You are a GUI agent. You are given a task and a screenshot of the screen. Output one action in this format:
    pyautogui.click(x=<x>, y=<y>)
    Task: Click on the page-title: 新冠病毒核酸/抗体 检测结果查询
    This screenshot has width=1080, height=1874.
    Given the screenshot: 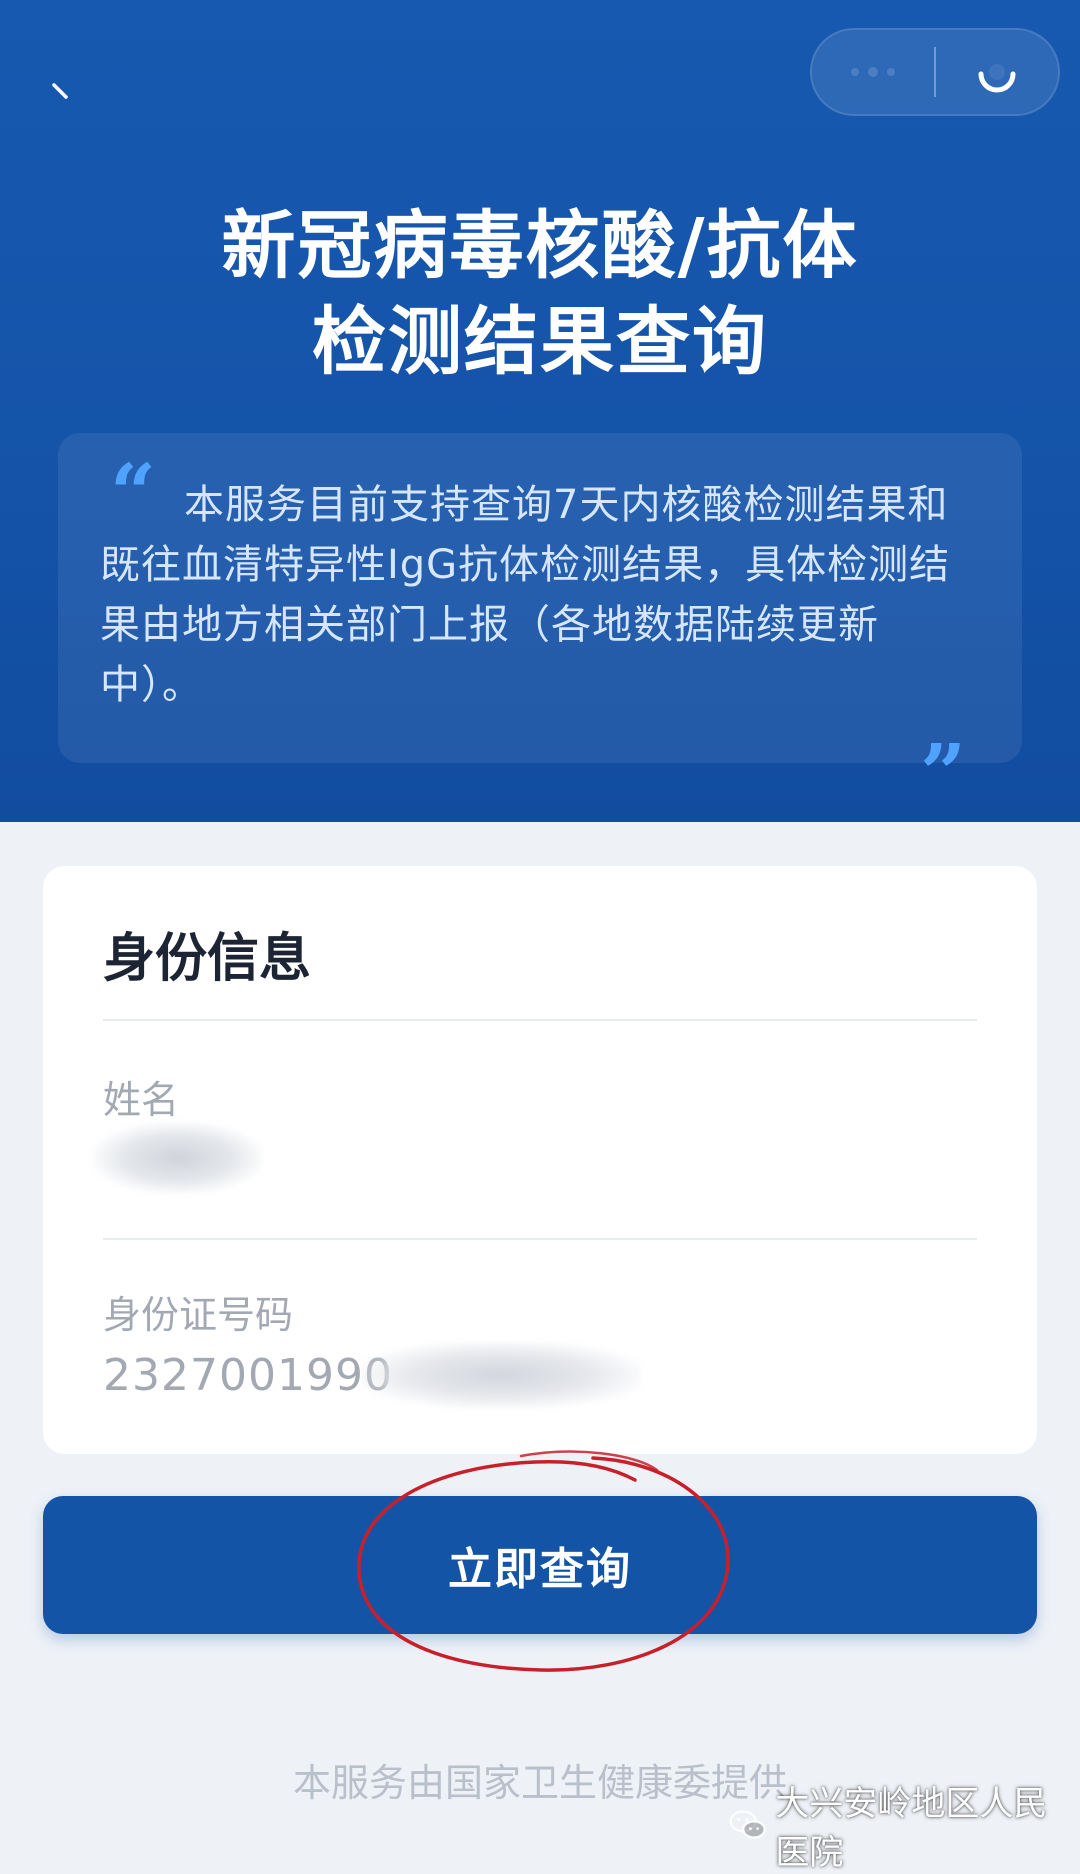 What is the action you would take?
    pyautogui.click(x=540, y=294)
    